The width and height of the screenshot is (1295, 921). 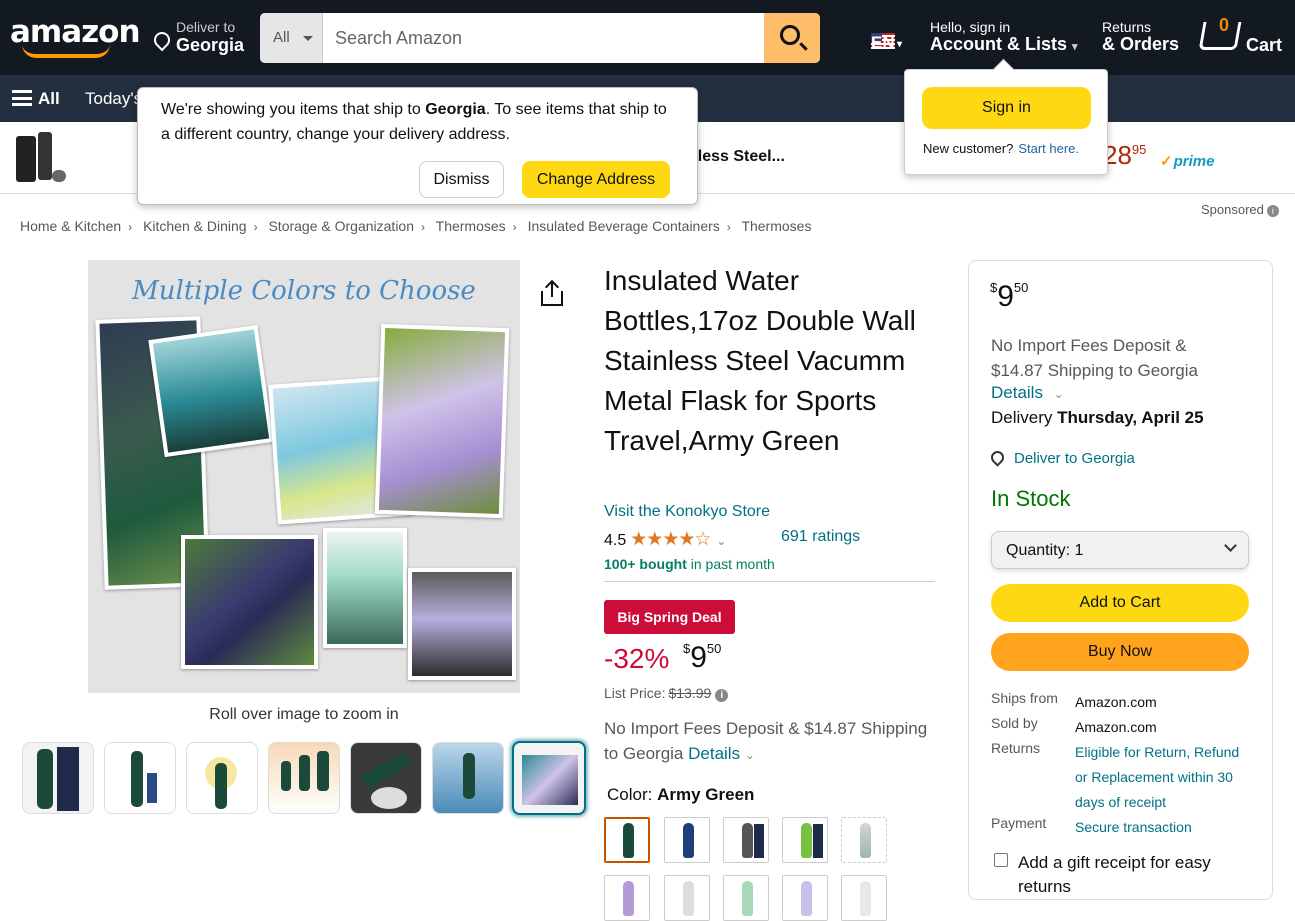 What do you see at coordinates (1061, 457) in the screenshot?
I see `deliver-to-link: Deliver to Georgia` at bounding box center [1061, 457].